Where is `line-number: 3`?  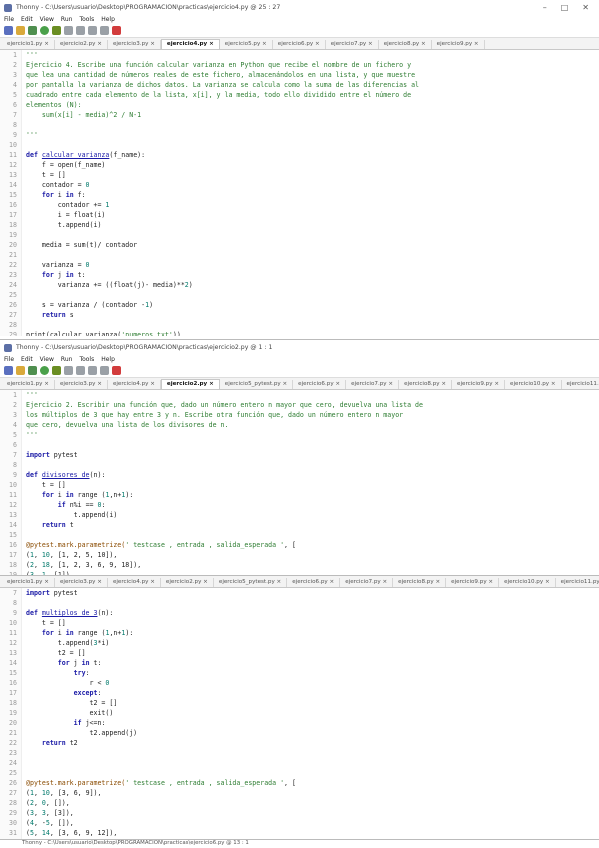 line-number: 3 is located at coordinates (15, 75).